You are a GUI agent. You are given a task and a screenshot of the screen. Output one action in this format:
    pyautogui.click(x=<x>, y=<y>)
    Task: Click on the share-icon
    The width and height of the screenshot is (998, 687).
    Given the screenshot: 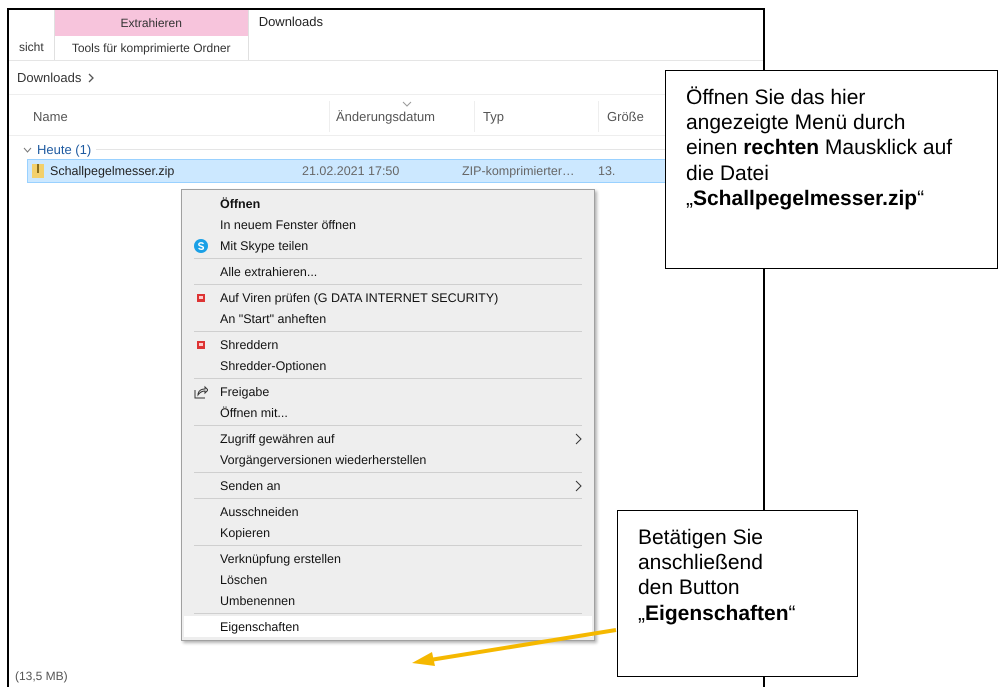 What is the action you would take?
    pyautogui.click(x=201, y=392)
    